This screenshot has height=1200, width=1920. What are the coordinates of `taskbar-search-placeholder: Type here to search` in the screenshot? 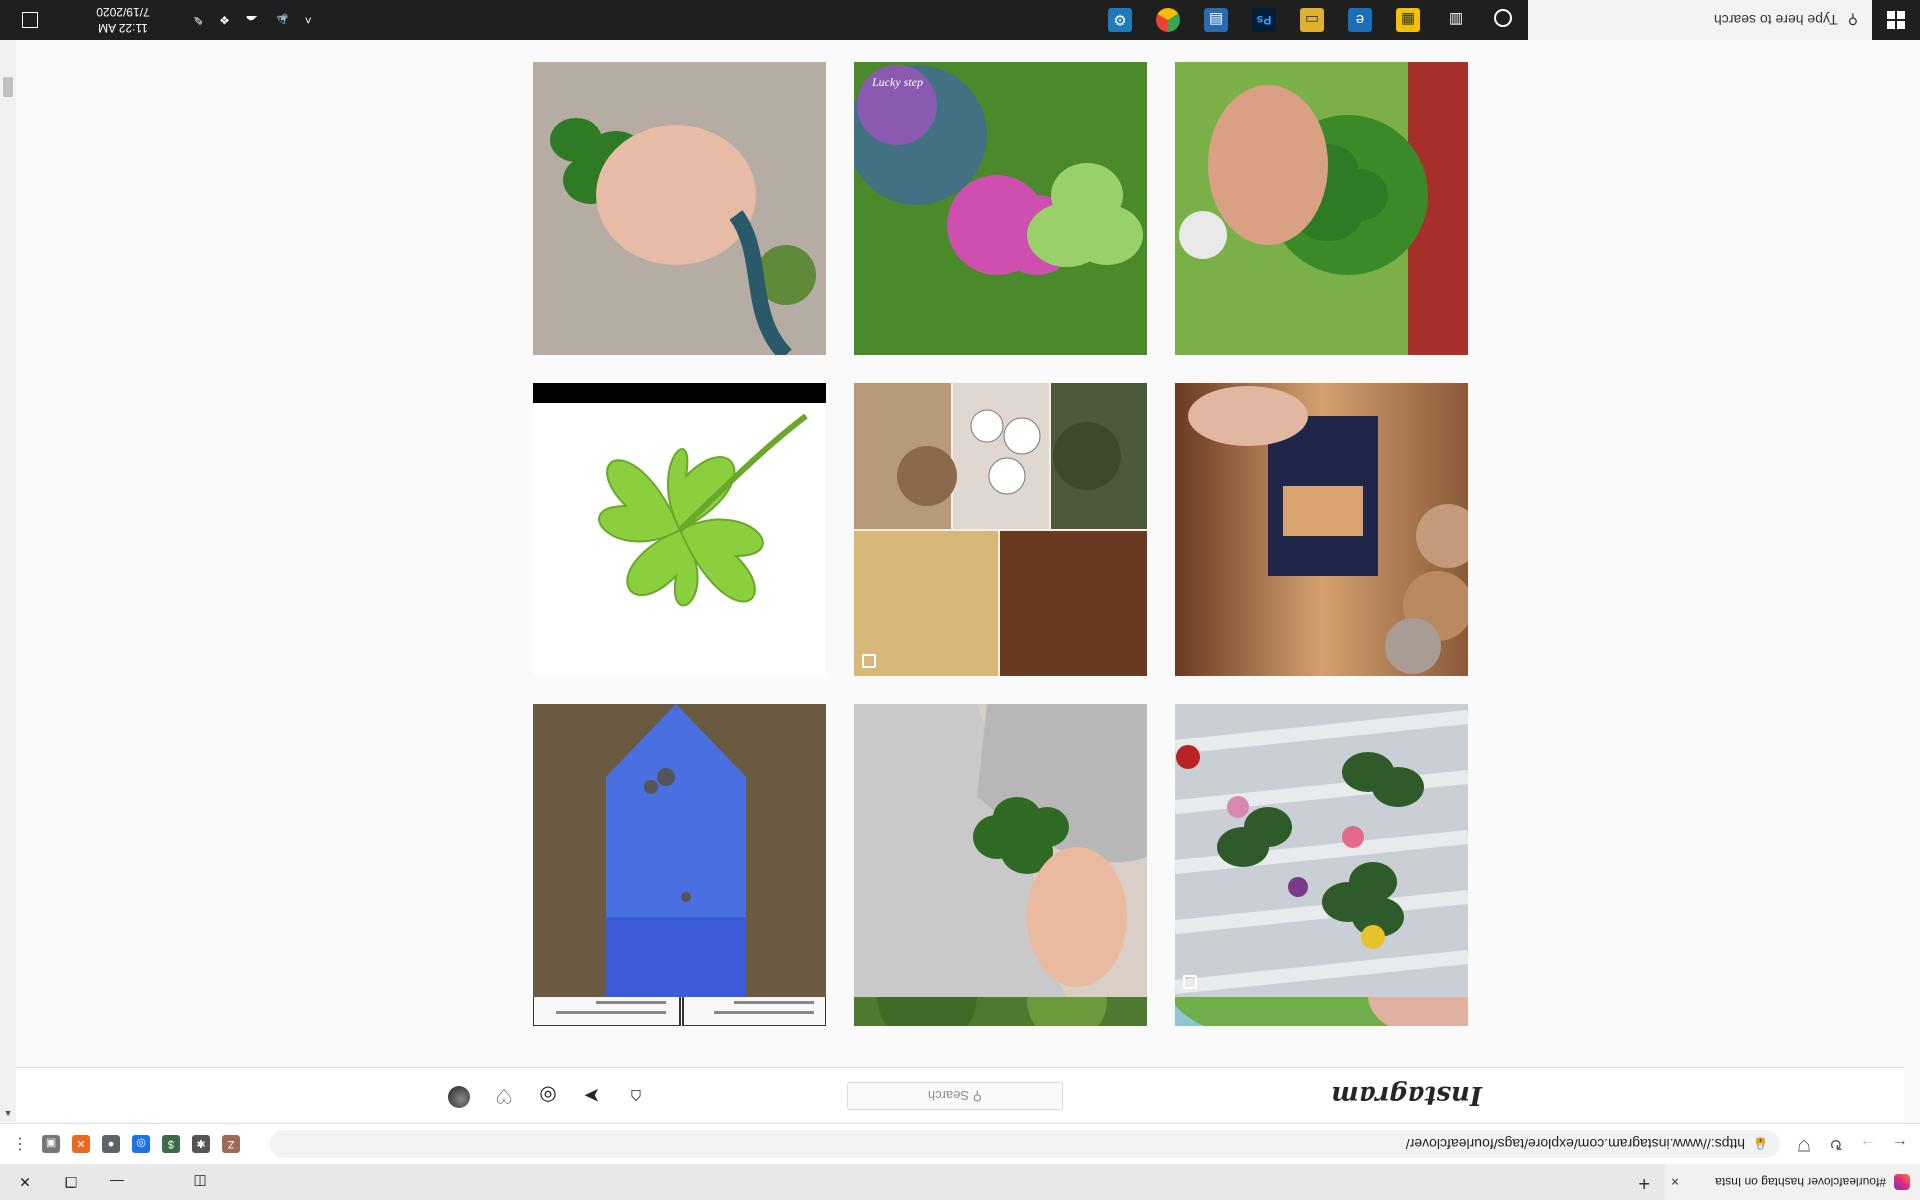 It's located at (1775, 20).